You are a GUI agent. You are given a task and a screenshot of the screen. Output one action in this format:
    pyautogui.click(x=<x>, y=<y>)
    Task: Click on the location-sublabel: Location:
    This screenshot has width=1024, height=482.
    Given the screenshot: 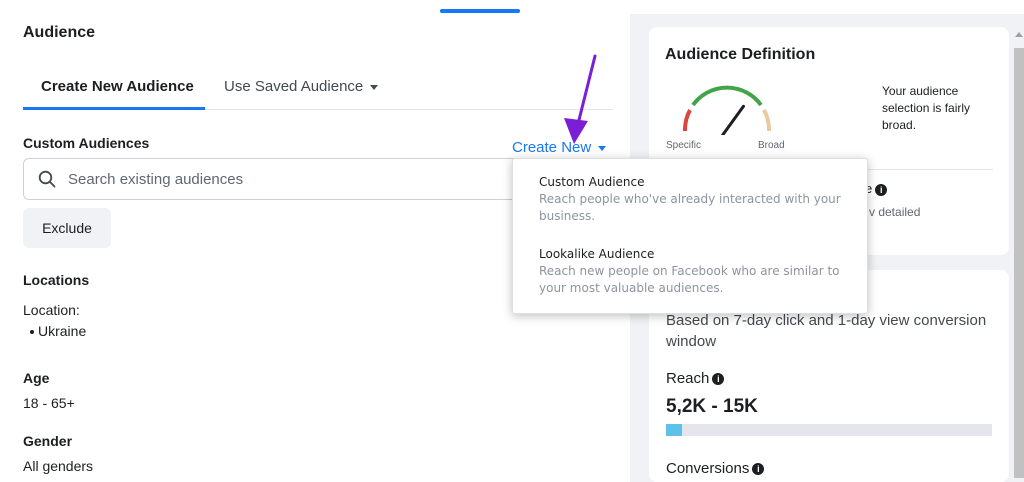 What is the action you would take?
    pyautogui.click(x=51, y=310)
    